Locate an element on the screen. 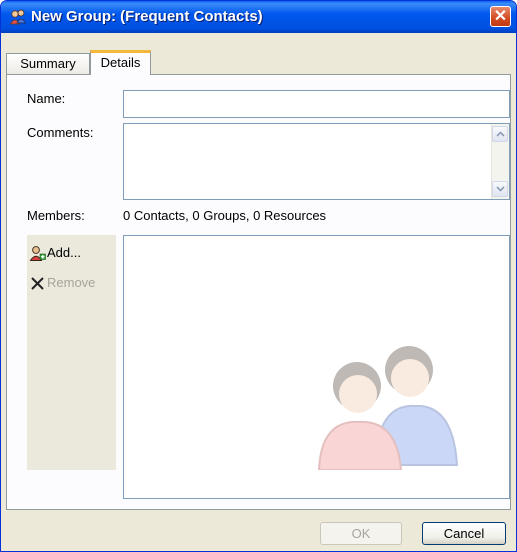 The height and width of the screenshot is (552, 517). title-bar: New Group: (Frequent Contacts) ✕ is located at coordinates (258, 17).